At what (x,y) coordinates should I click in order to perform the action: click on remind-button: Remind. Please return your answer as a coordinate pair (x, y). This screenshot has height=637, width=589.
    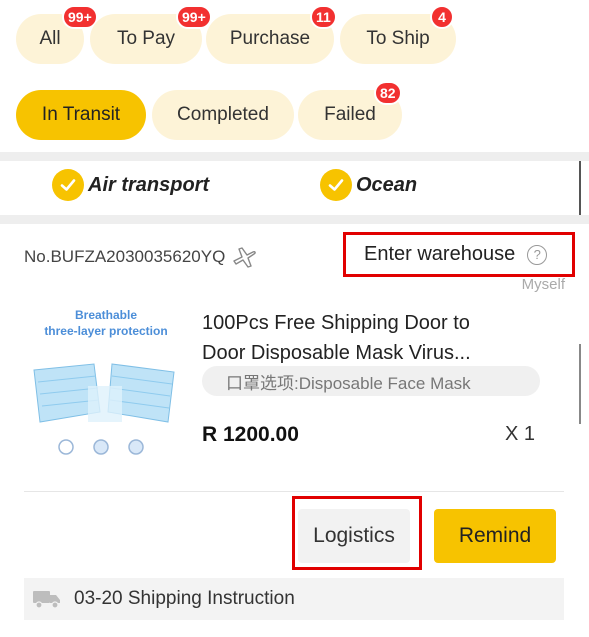
    Looking at the image, I should click on (495, 536).